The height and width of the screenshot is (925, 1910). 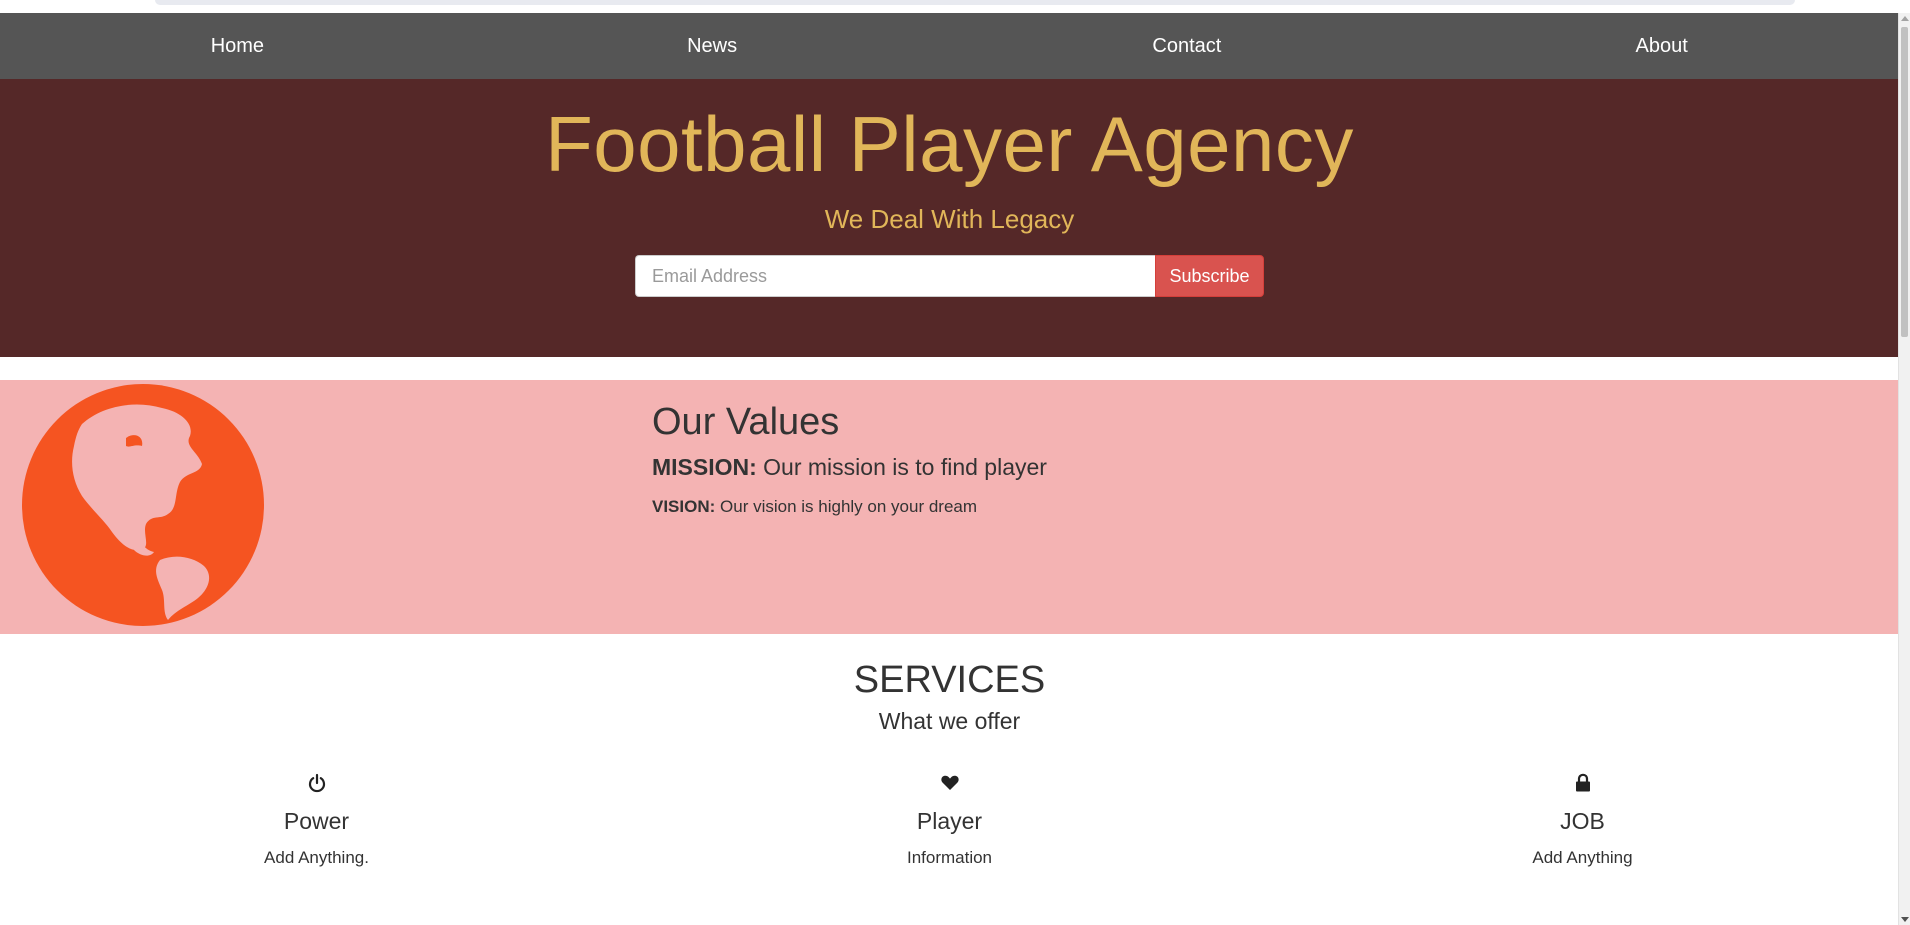 I want to click on scroll-down-arrow-icon, so click(x=1905, y=919).